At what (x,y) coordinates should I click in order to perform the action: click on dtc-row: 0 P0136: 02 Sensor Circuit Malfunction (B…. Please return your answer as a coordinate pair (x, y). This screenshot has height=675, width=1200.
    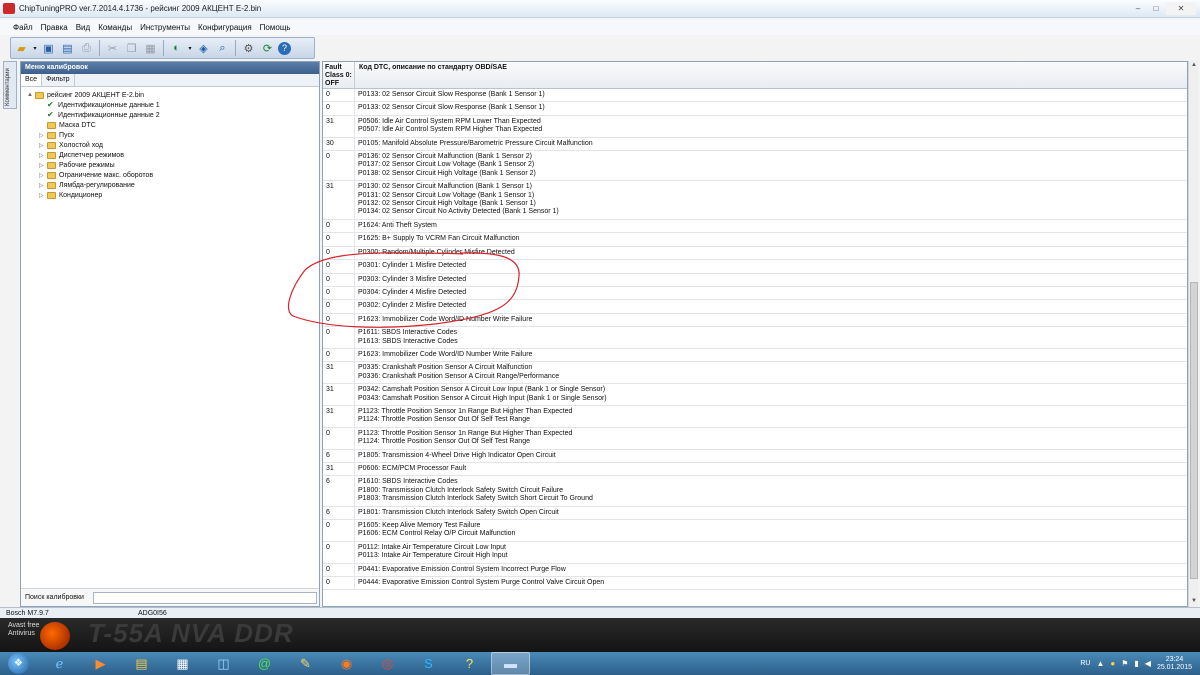
    Looking at the image, I should click on (755, 166).